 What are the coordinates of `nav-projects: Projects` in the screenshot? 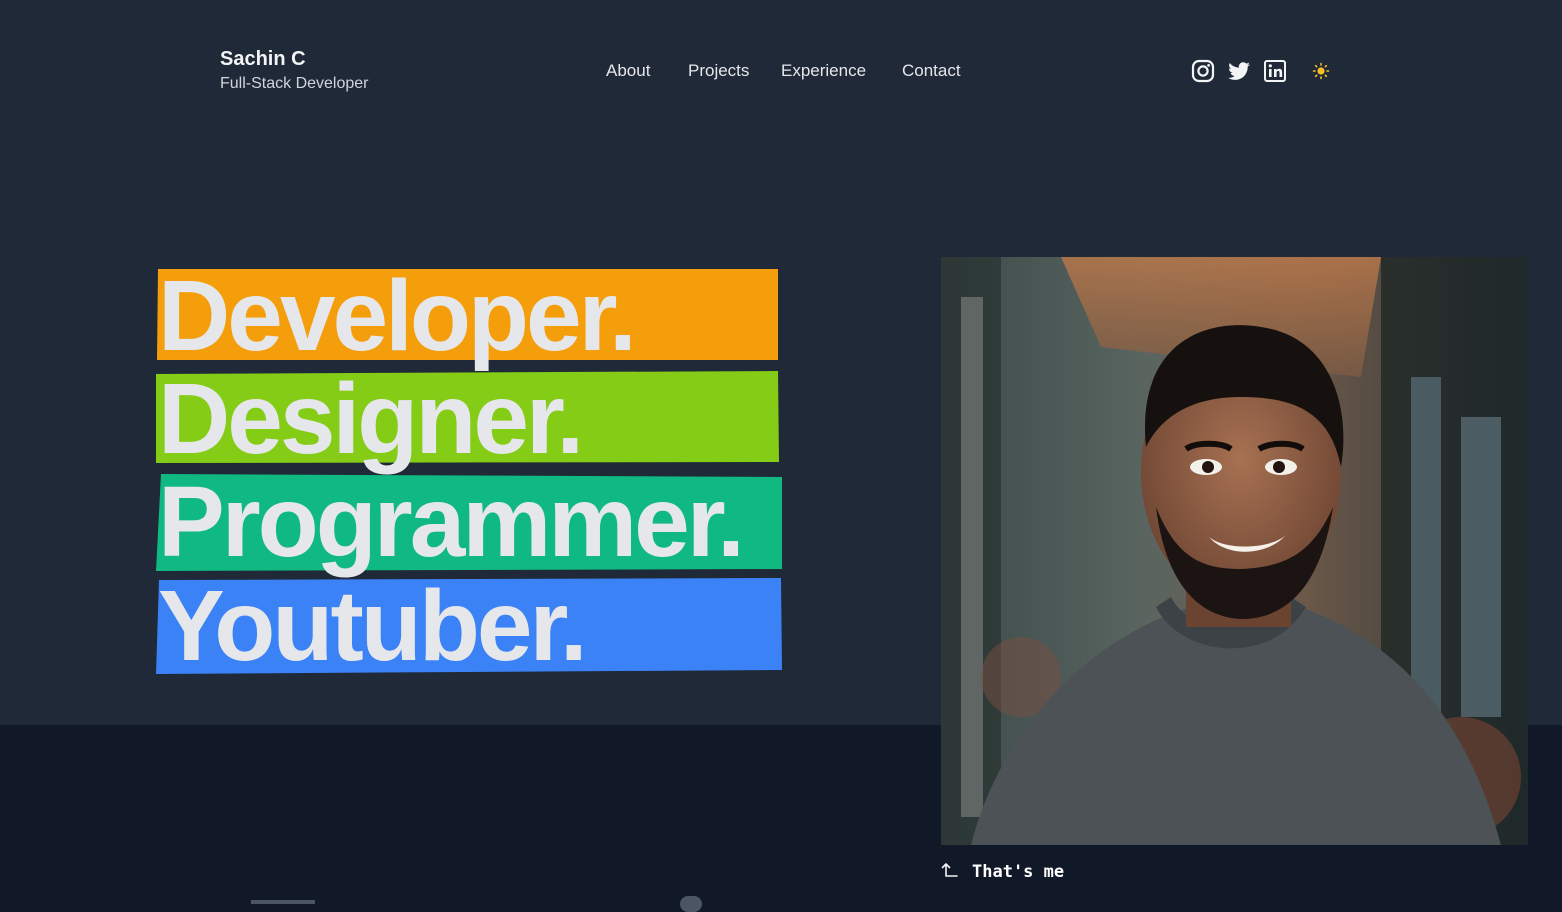 It's located at (718, 71).